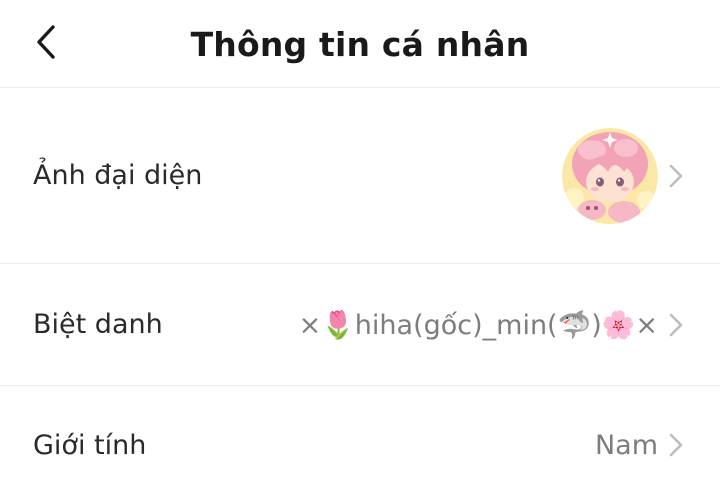 The height and width of the screenshot is (504, 720). I want to click on gender-right: Nam, so click(639, 445).